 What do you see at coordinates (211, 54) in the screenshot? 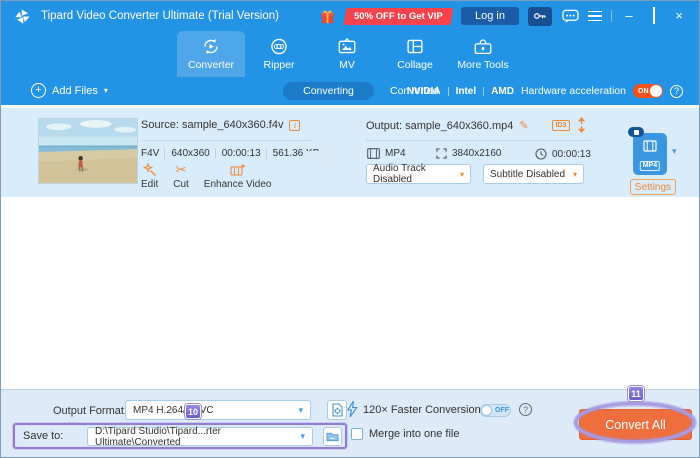
I see `tab-converter: Converter` at bounding box center [211, 54].